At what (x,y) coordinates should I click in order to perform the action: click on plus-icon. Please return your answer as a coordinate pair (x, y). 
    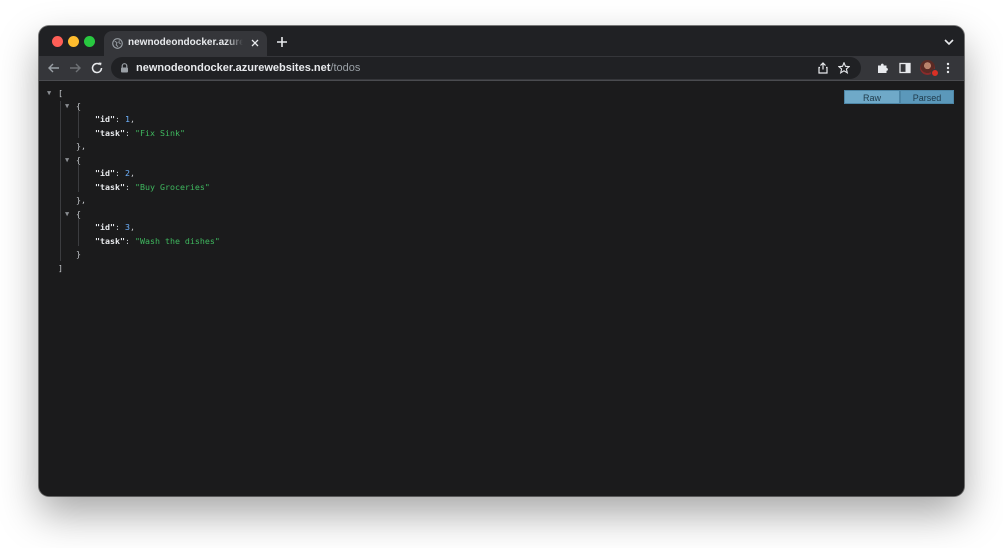
    Looking at the image, I should click on (282, 42).